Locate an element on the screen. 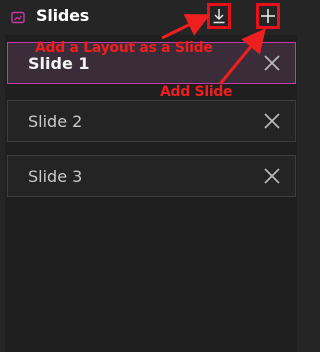 This screenshot has width=320, height=352. annotation-add-slide: Add Slide is located at coordinates (196, 92).